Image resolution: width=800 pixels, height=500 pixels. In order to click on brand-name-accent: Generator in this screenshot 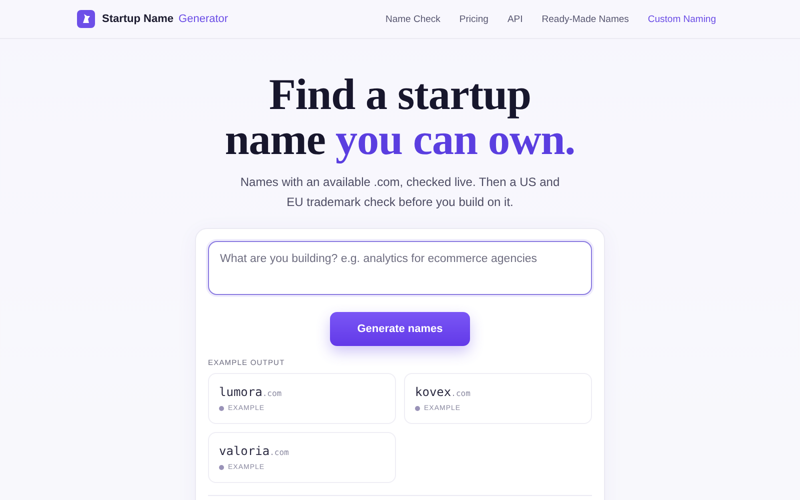, I will do `click(203, 19)`.